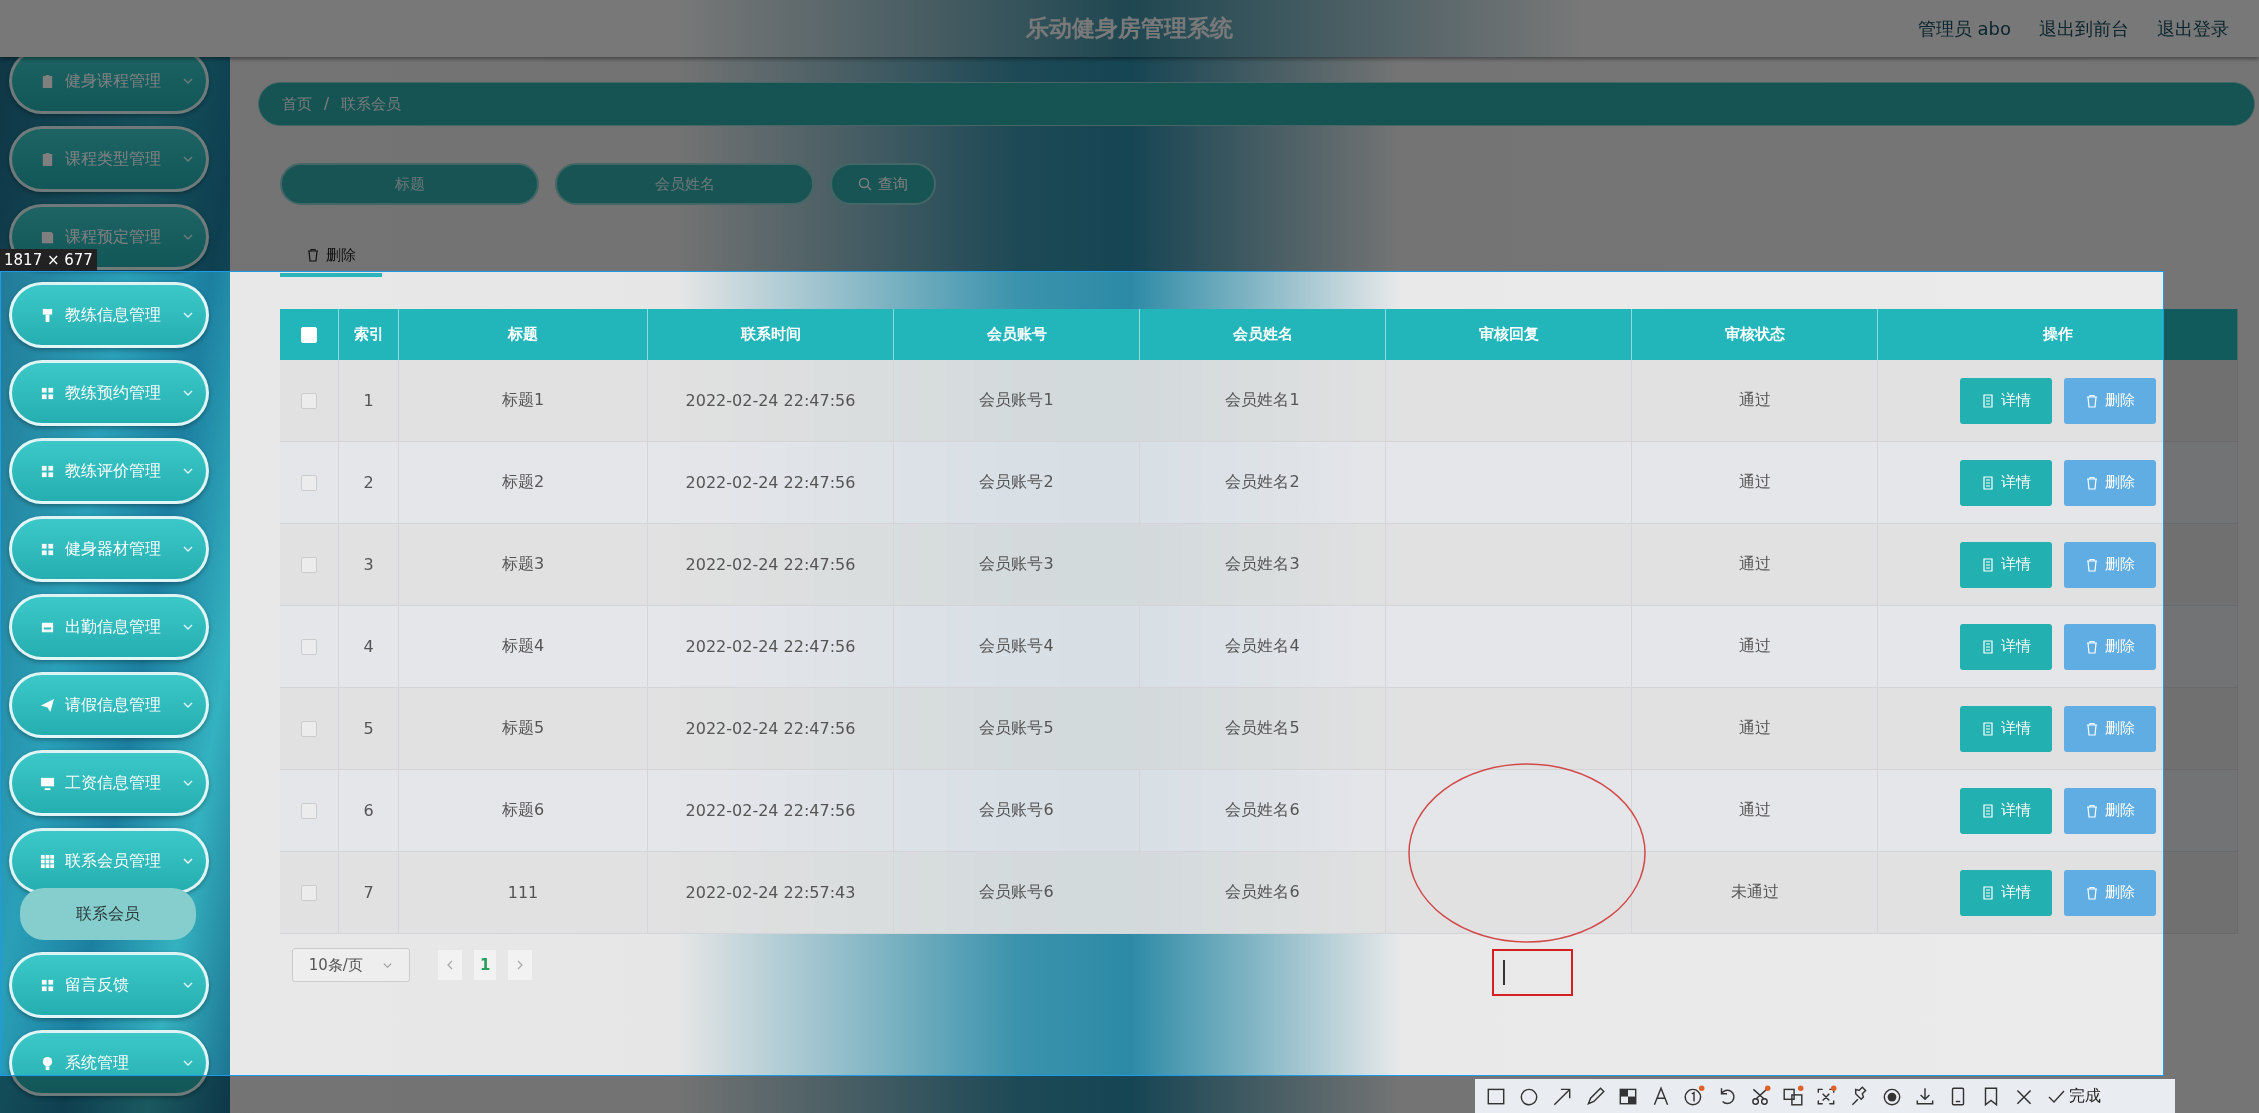  What do you see at coordinates (485, 965) in the screenshot?
I see `page-number: 1` at bounding box center [485, 965].